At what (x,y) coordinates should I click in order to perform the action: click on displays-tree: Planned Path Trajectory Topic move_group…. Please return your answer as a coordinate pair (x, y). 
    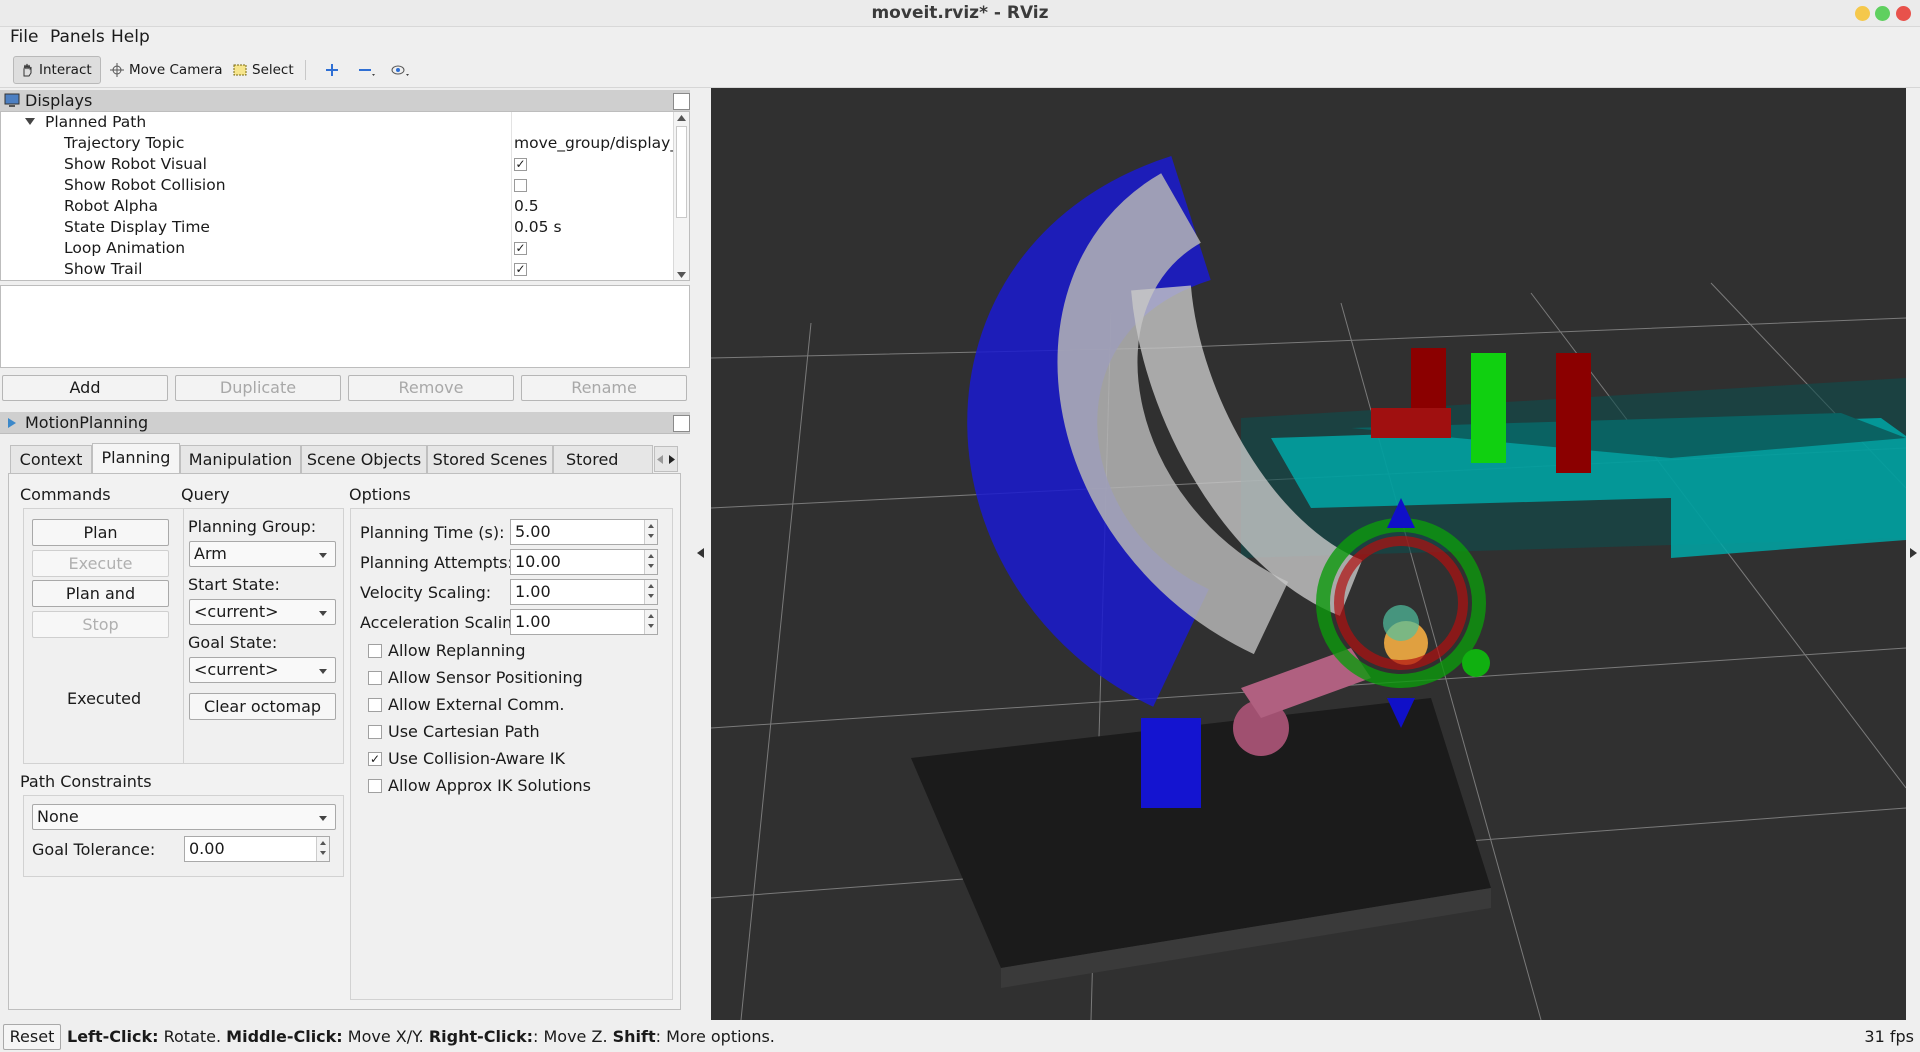
    Looking at the image, I should click on (345, 196).